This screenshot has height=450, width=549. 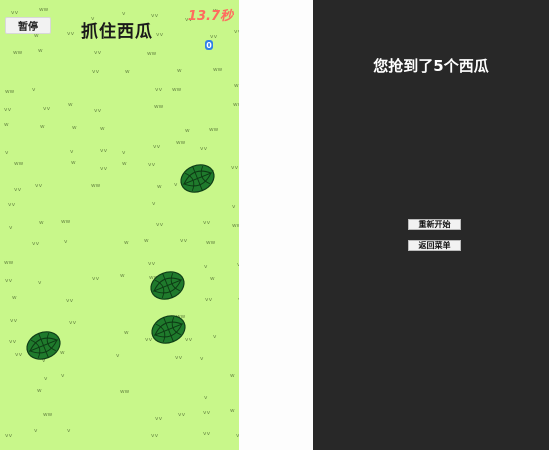 What do you see at coordinates (434, 245) in the screenshot?
I see `back-to-menu-button: 返回菜单` at bounding box center [434, 245].